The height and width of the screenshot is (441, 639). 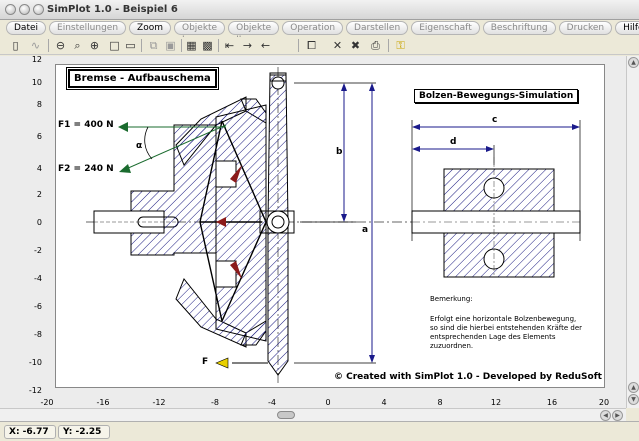 I want to click on menu-objekte-2: Objekte II, so click(x=254, y=33).